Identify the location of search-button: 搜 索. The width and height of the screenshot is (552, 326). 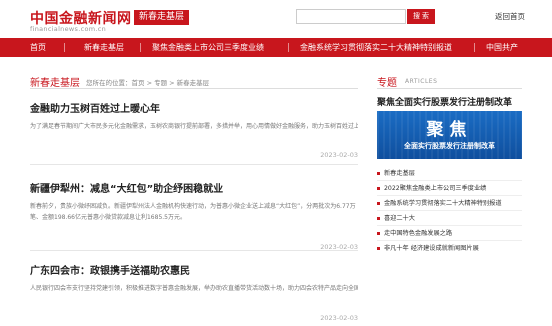
(421, 16).